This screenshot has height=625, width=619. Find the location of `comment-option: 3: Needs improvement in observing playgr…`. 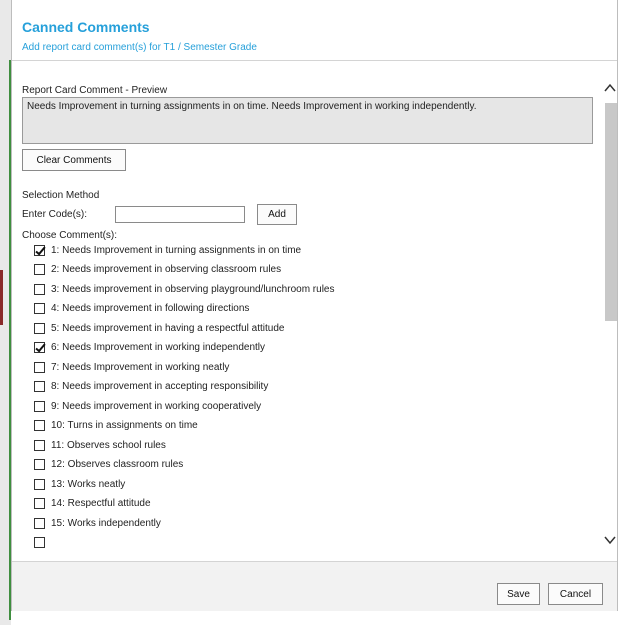

comment-option: 3: Needs improvement in observing playgr… is located at coordinates (184, 289).